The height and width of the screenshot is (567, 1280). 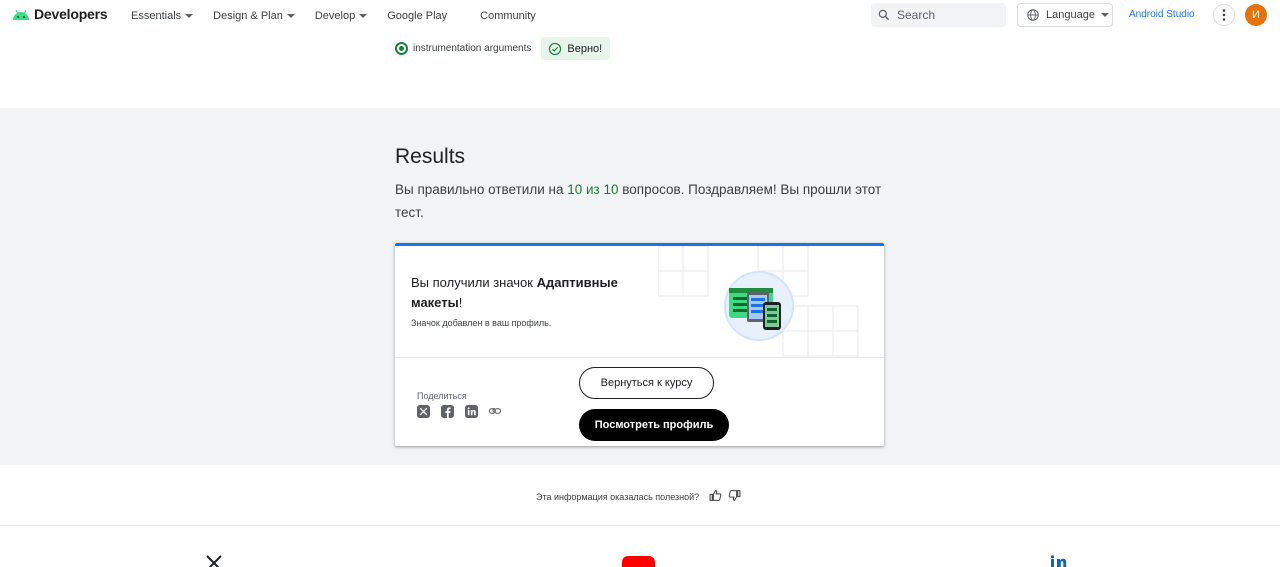 I want to click on more-vert-icon, so click(x=1224, y=15).